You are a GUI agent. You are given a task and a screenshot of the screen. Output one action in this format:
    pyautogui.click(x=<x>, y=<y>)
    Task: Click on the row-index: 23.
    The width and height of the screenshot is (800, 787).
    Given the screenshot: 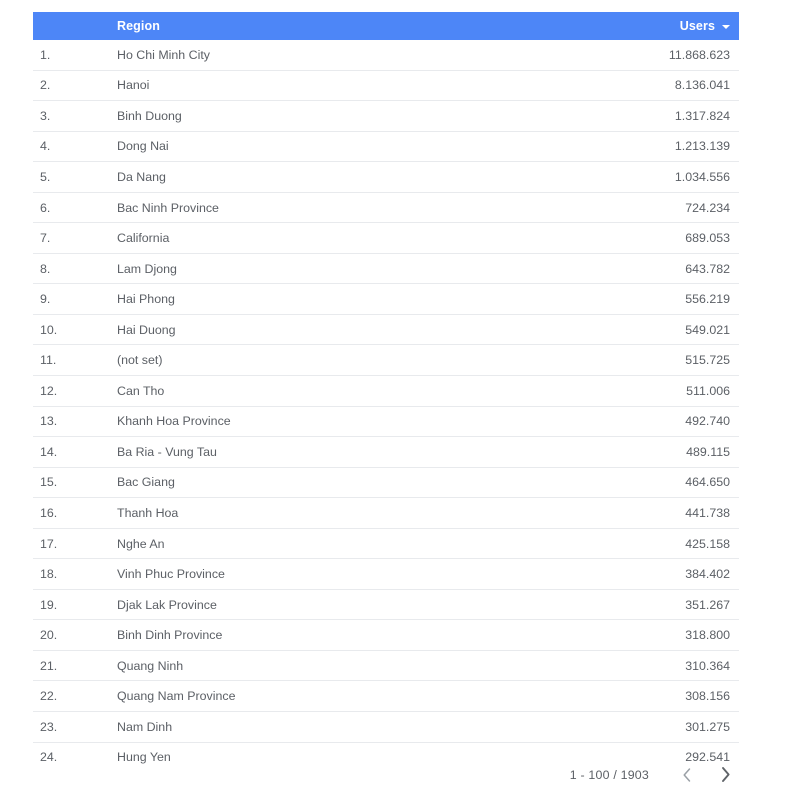 What is the action you would take?
    pyautogui.click(x=49, y=726)
    